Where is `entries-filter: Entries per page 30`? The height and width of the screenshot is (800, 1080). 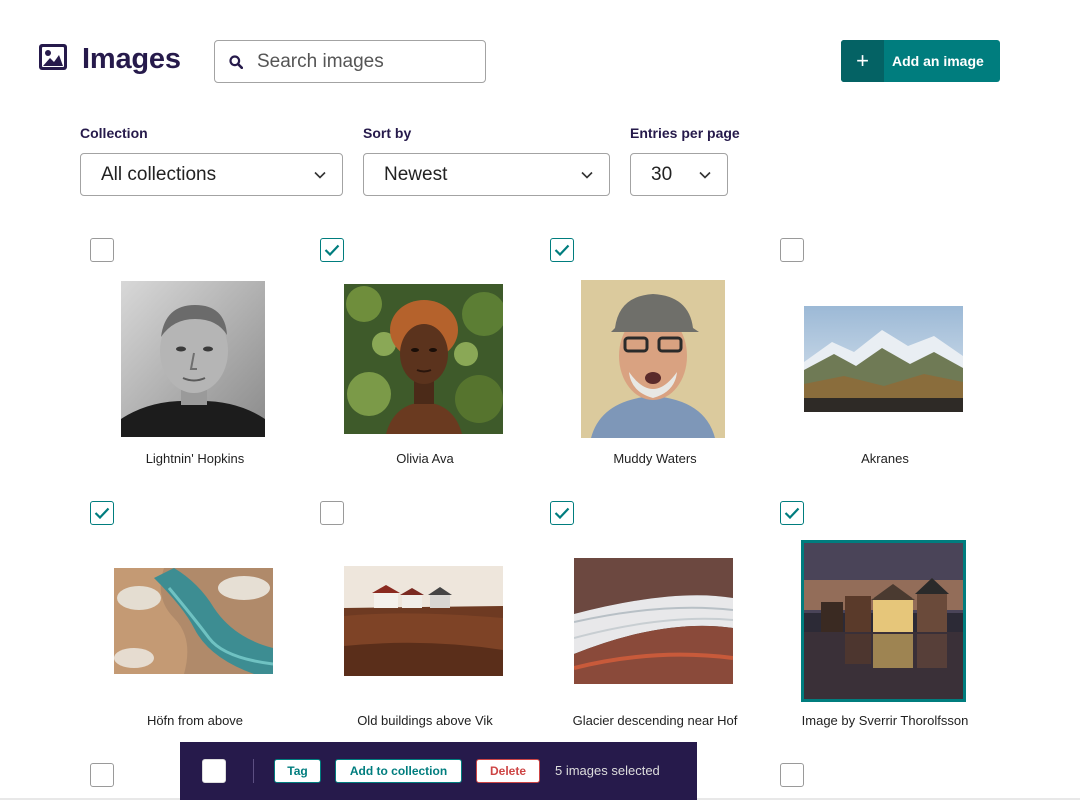
entries-filter: Entries per page 30 is located at coordinates (687, 160).